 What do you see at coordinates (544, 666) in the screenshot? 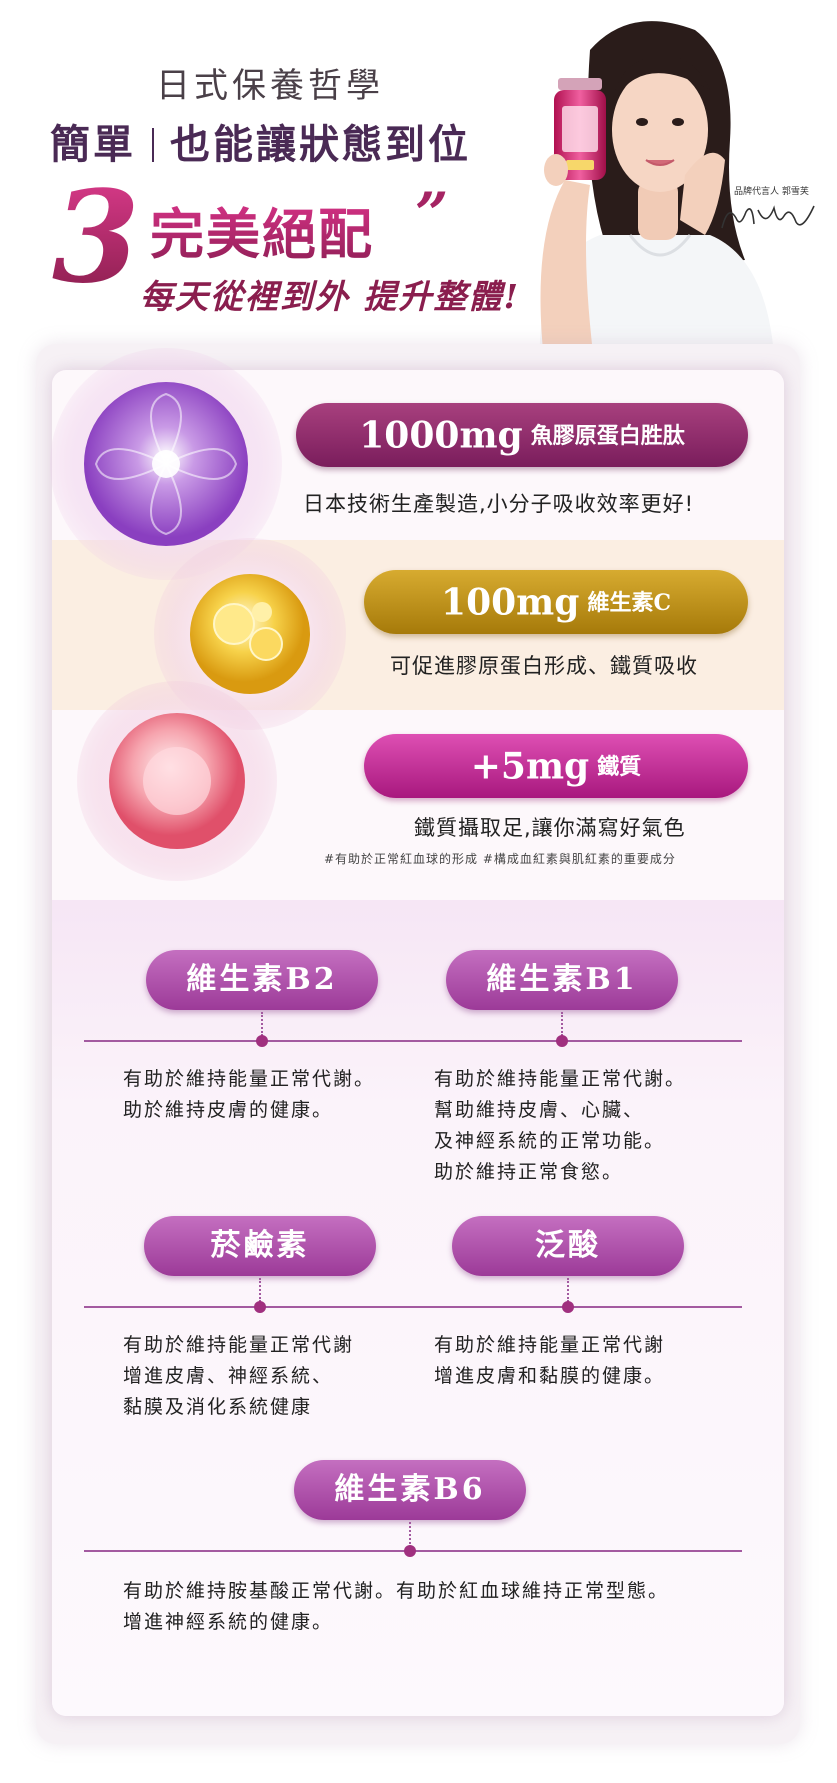
I see `vitamin-c-description: 可促進膠原蛋白形成、鐵質吸收` at bounding box center [544, 666].